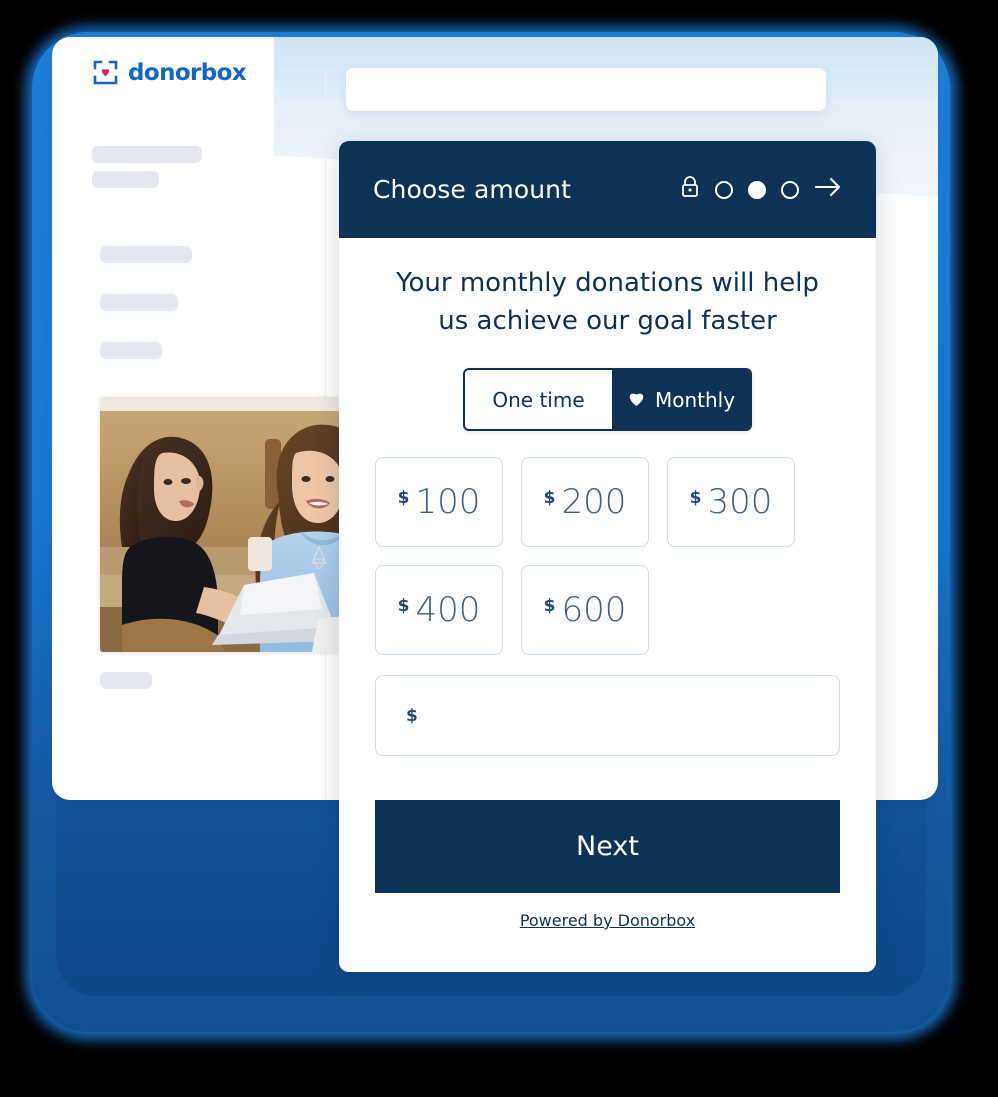  I want to click on custom-amount-input, so click(618, 715).